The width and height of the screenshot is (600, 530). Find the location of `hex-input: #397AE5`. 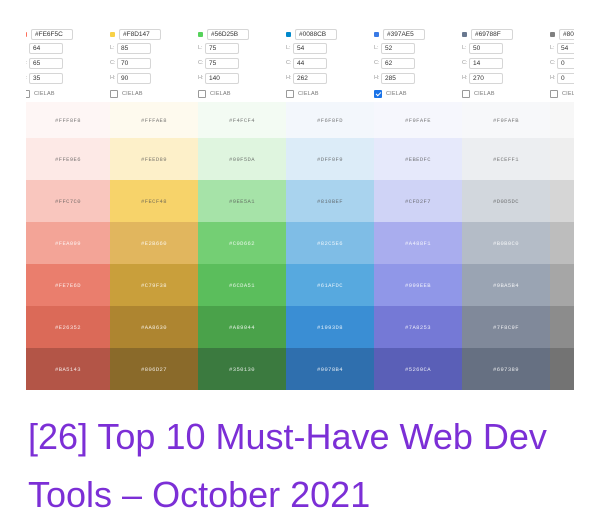

hex-input: #397AE5 is located at coordinates (404, 34).